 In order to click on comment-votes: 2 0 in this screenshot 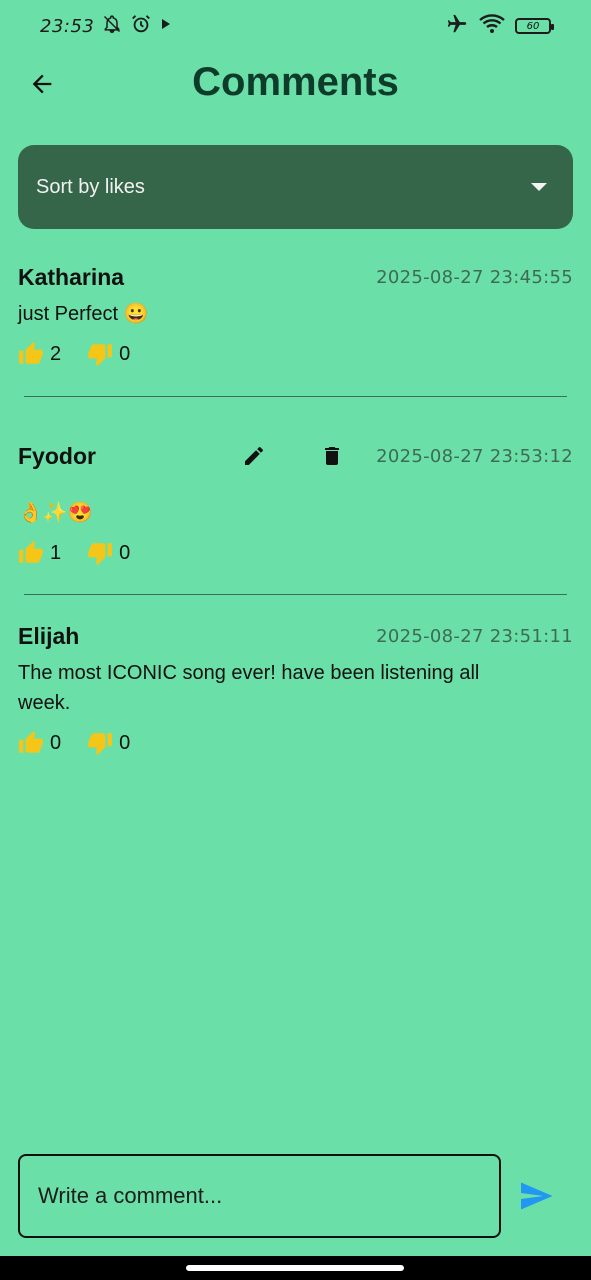, I will do `click(295, 354)`.